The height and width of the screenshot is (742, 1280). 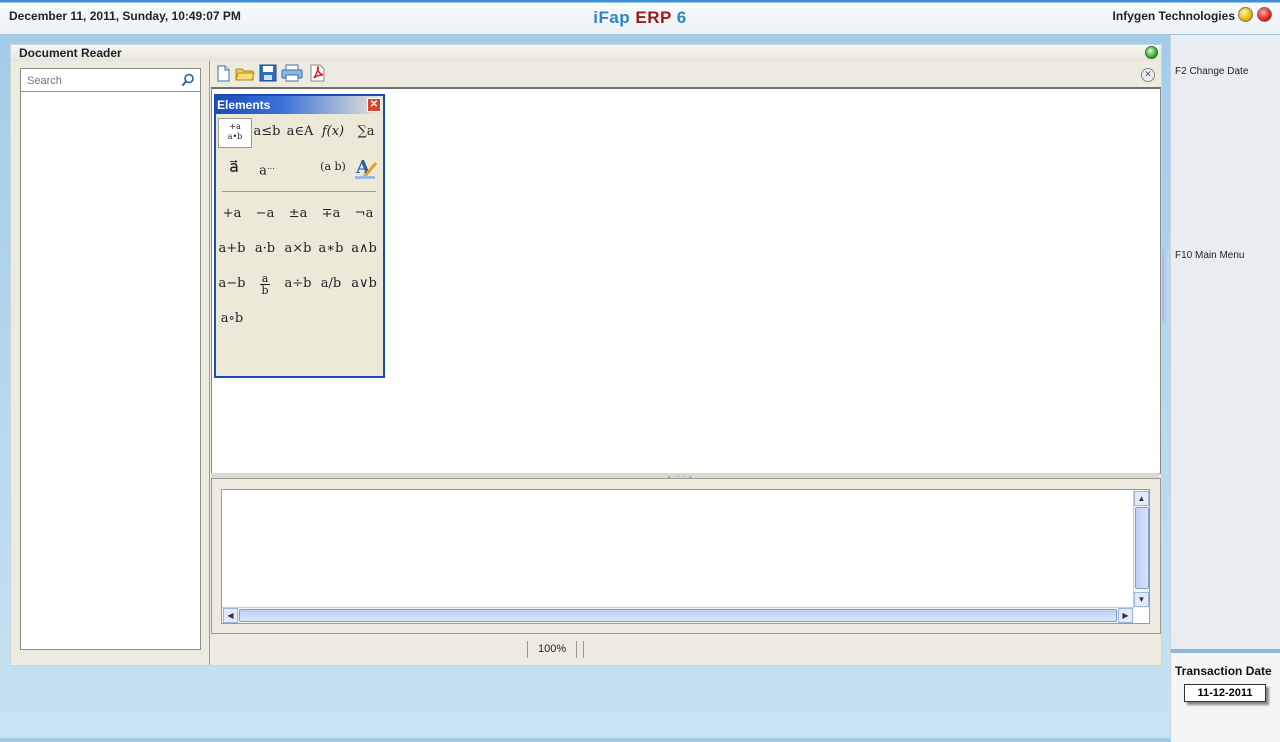 I want to click on operators-category: ∑a, so click(x=366, y=132).